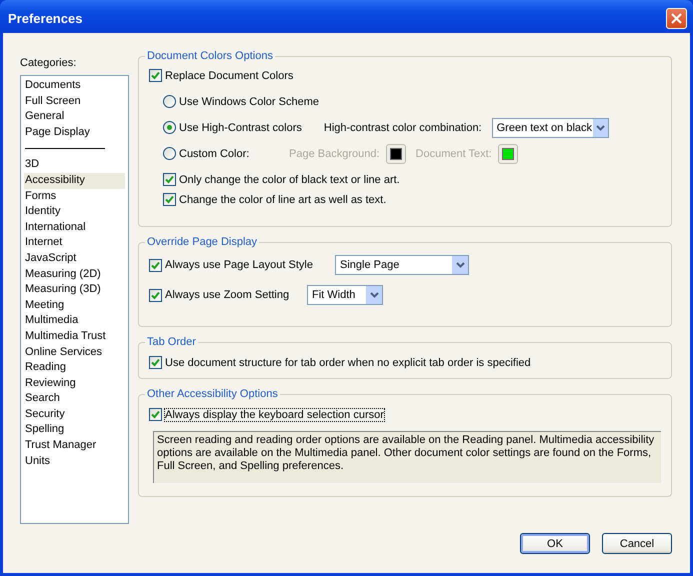 The width and height of the screenshot is (693, 576). I want to click on category-item: Reading, so click(74, 368).